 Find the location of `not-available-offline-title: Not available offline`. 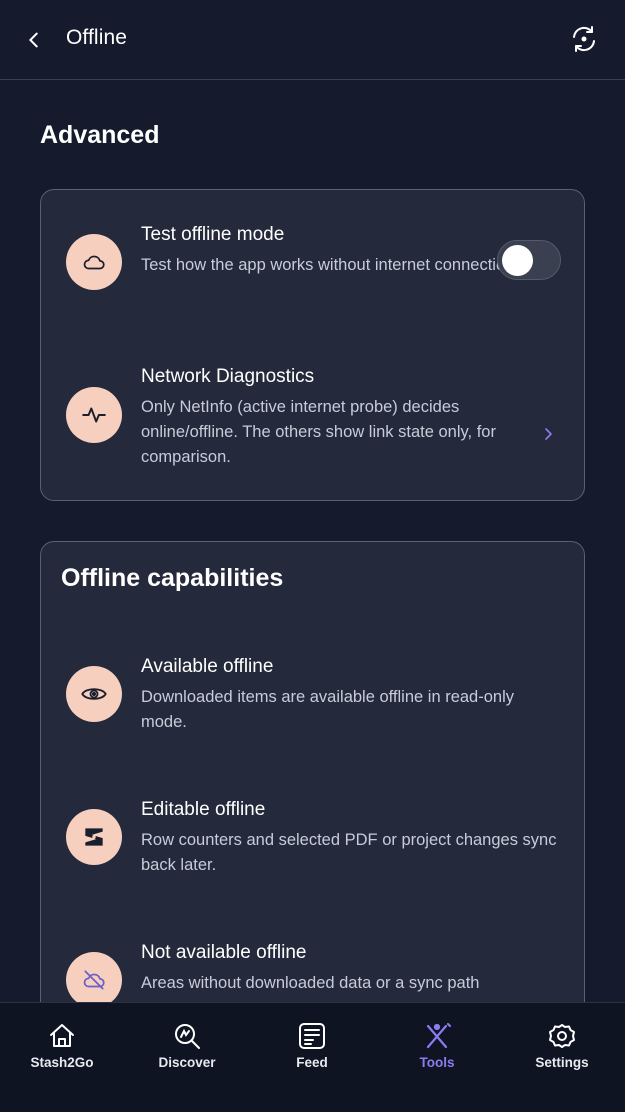

not-available-offline-title: Not available offline is located at coordinates (224, 952).